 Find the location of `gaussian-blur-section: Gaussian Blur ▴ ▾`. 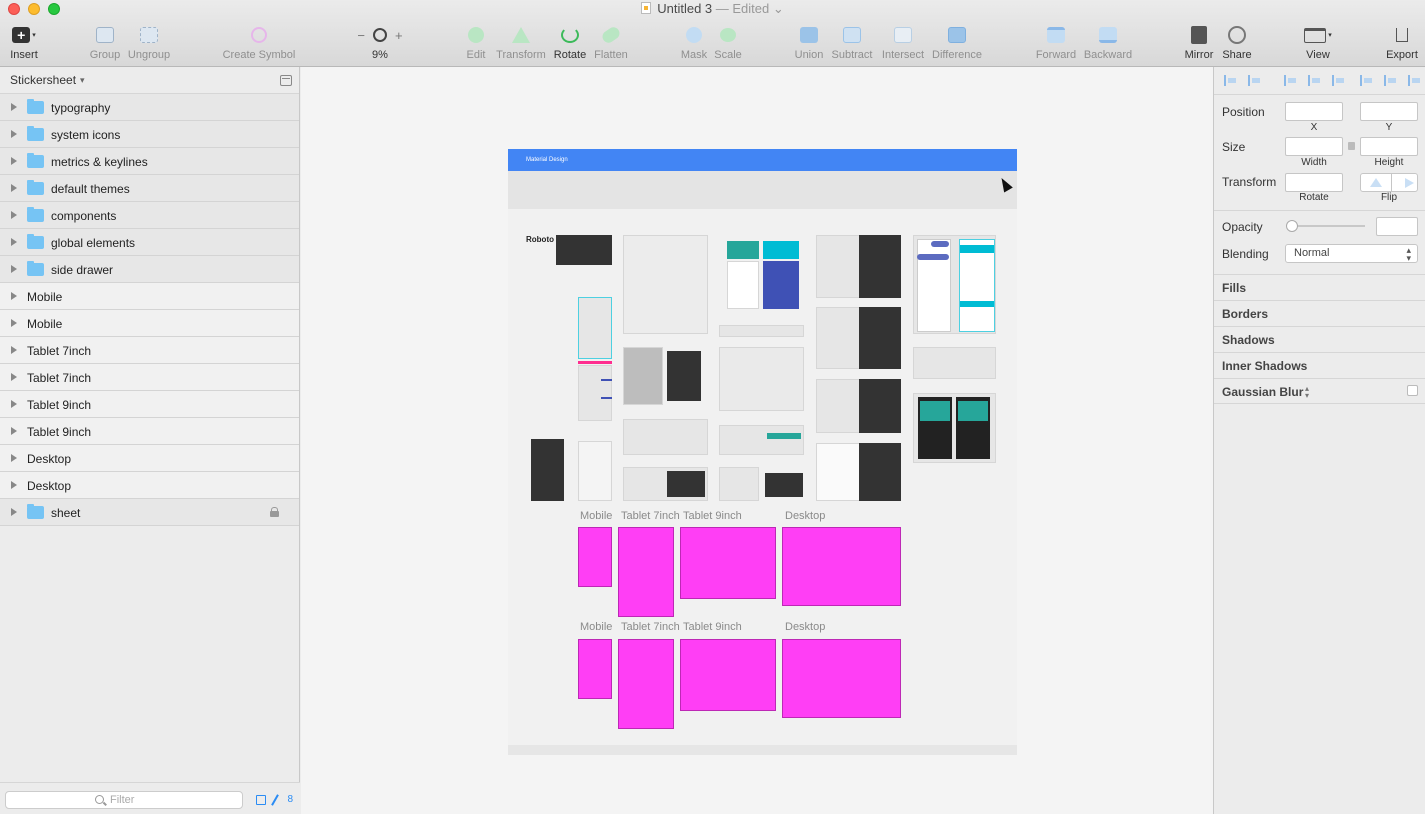

gaussian-blur-section: Gaussian Blur ▴ ▾ is located at coordinates (1319, 391).